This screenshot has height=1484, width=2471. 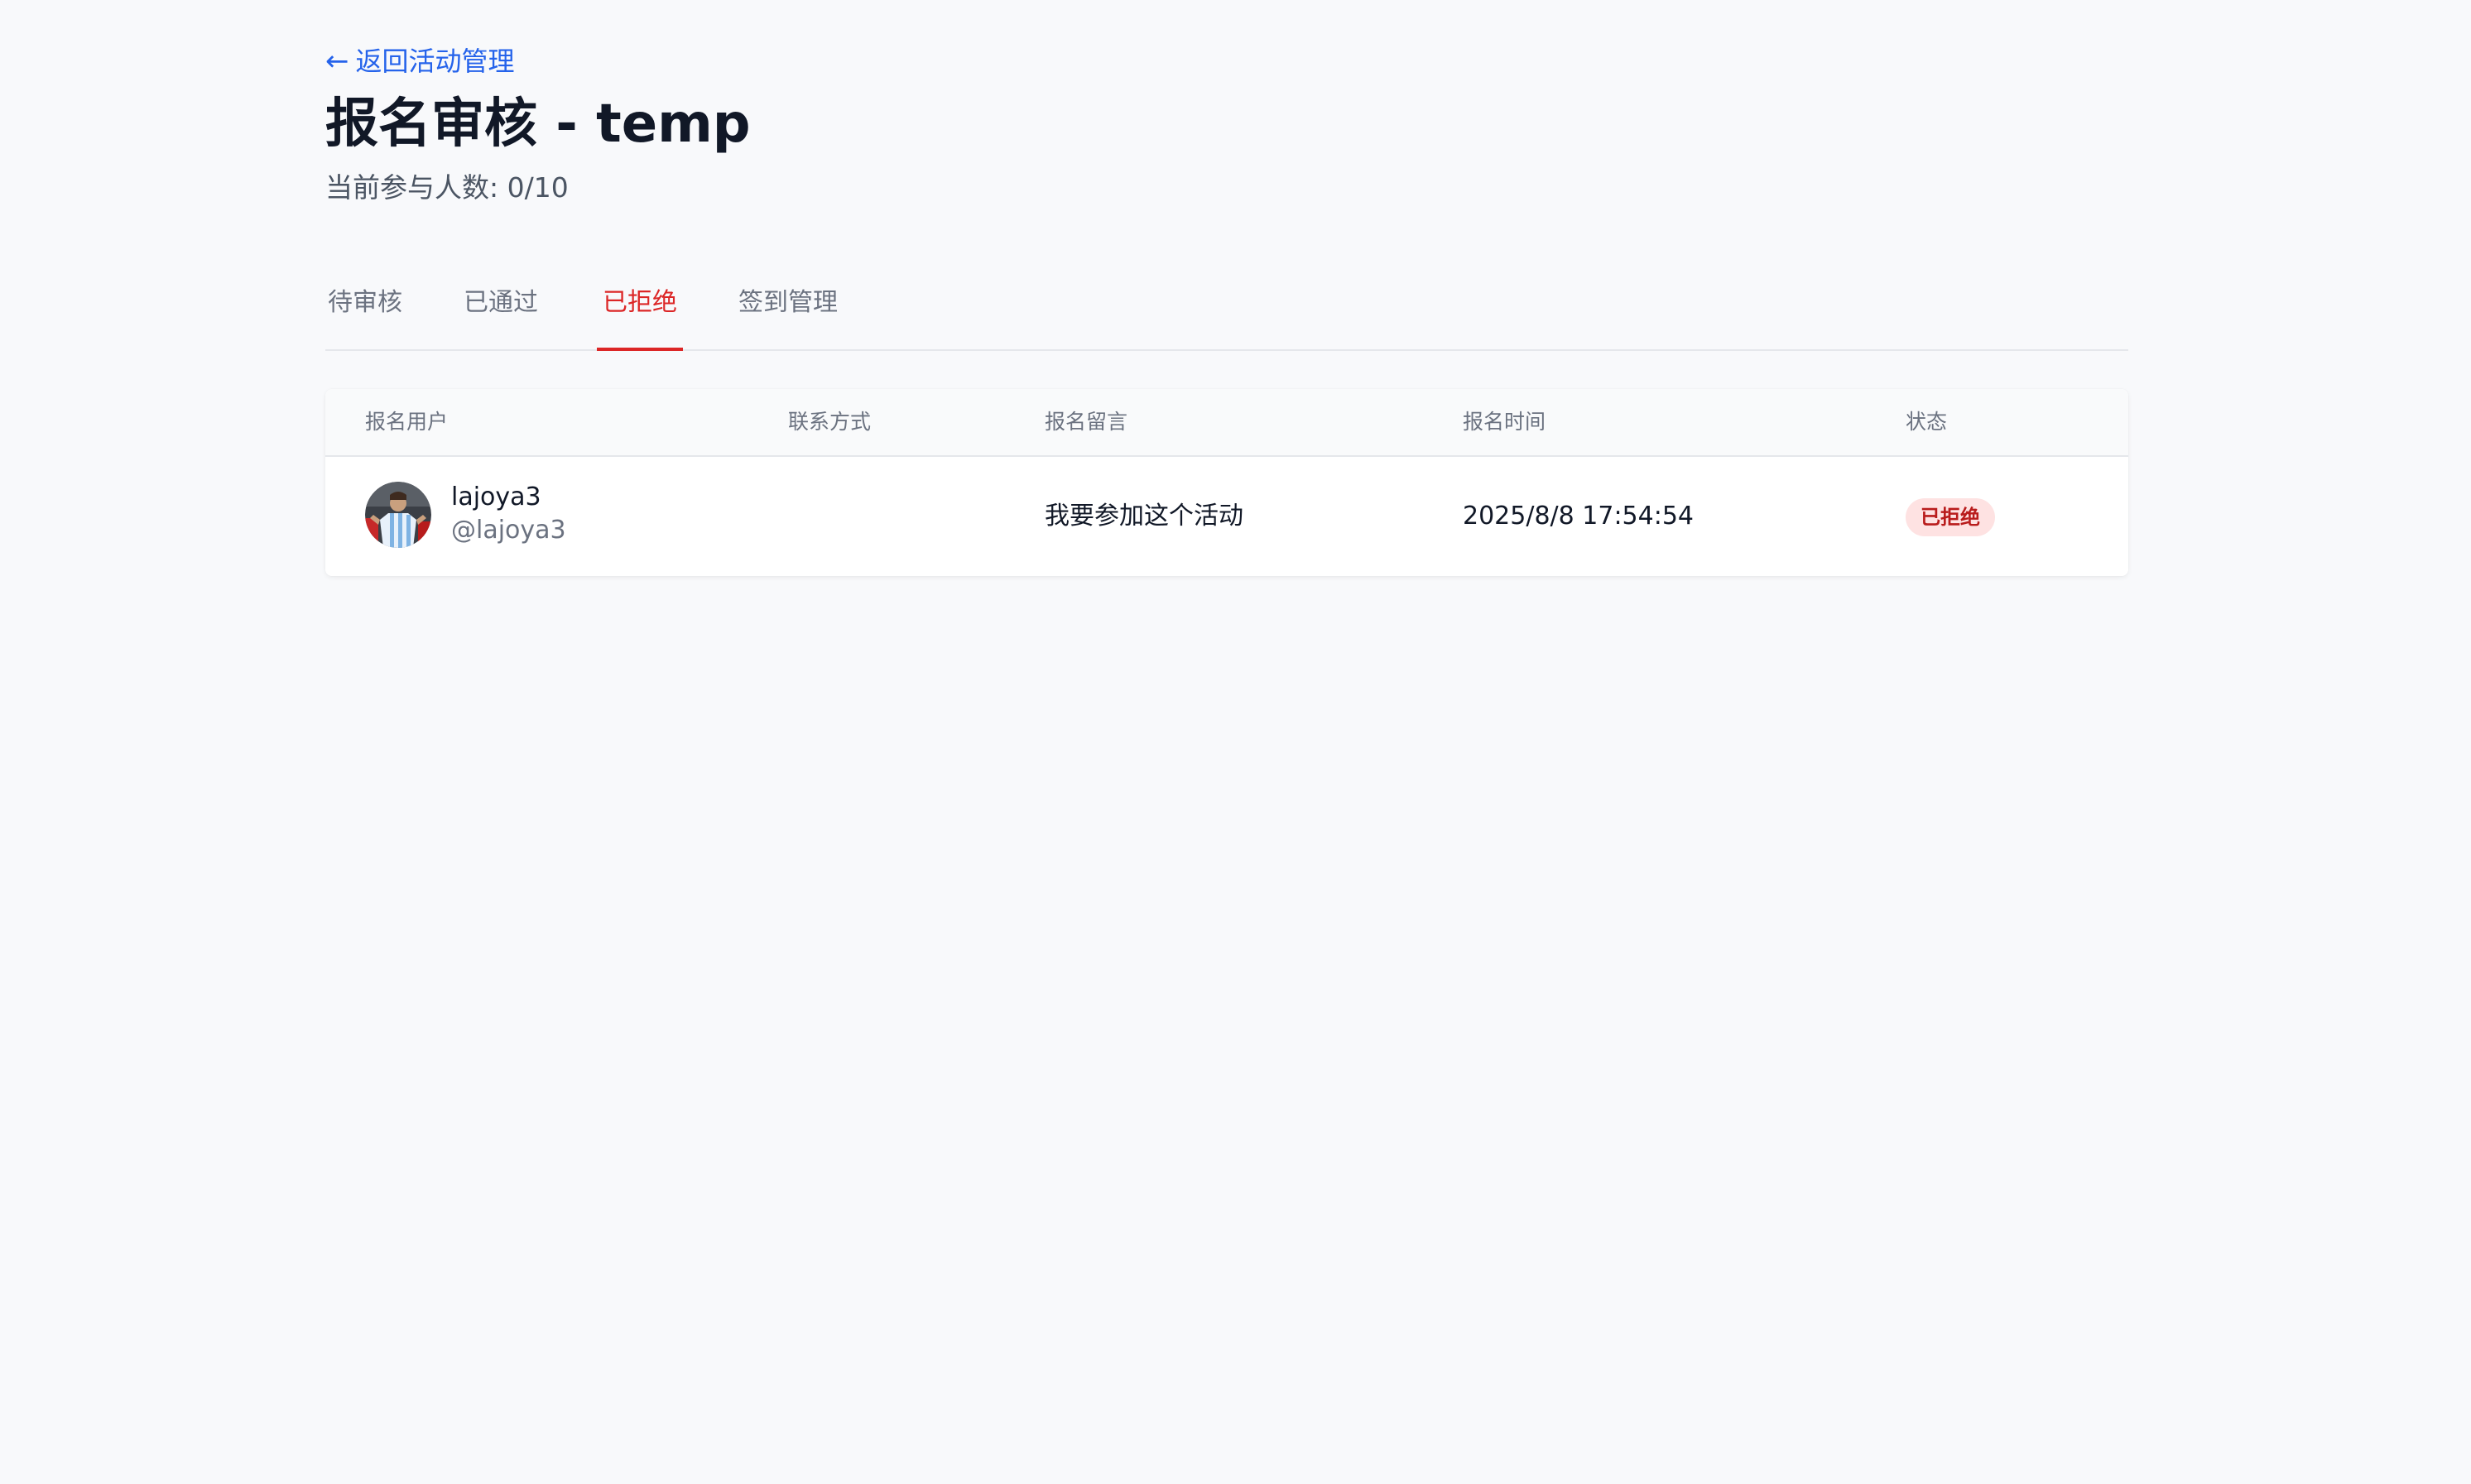 I want to click on table-header: 报名用户 联系方式 报名留言 报名时间 状态, so click(x=1227, y=423).